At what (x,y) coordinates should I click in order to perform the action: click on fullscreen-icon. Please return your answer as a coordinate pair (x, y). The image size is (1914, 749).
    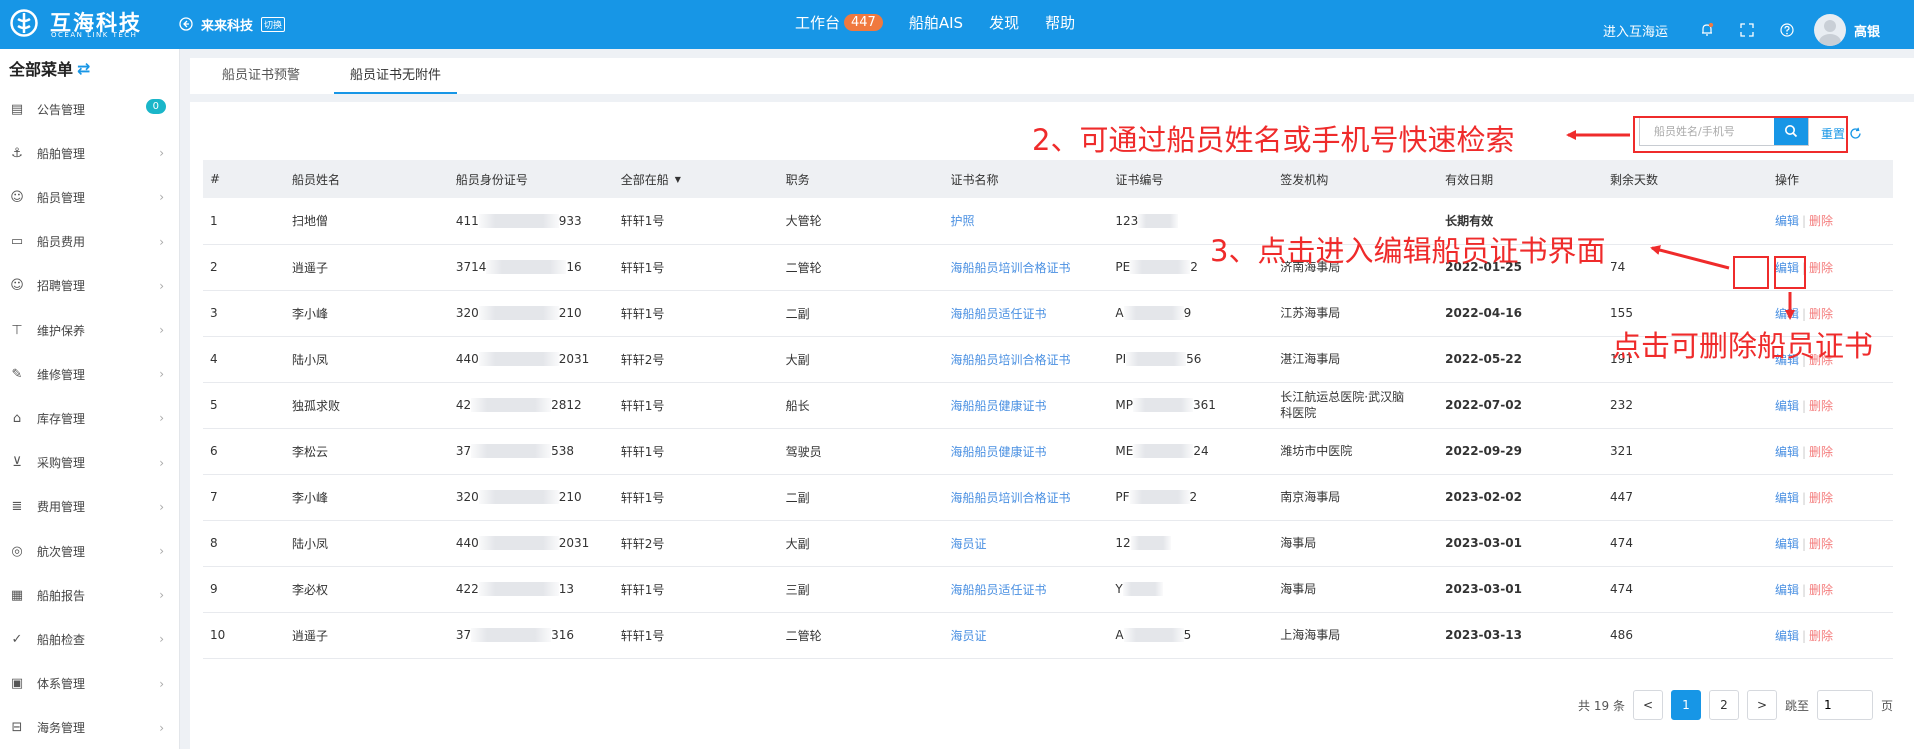
    Looking at the image, I should click on (1747, 30).